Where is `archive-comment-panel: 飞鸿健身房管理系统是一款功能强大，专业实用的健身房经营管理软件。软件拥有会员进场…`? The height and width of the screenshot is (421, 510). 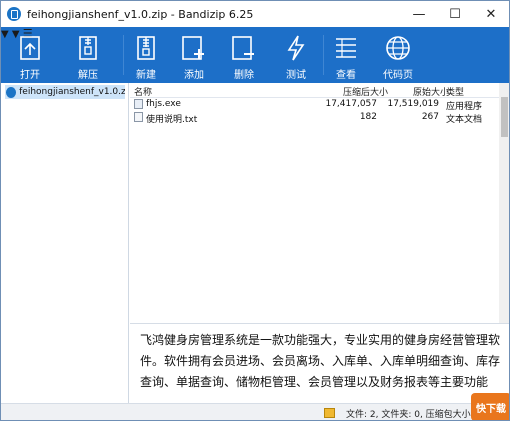
archive-comment-panel: 飞鸿健身房管理系统是一款功能强大，专业实用的健身房经营管理软件。软件拥有会员进场… is located at coordinates (319, 363).